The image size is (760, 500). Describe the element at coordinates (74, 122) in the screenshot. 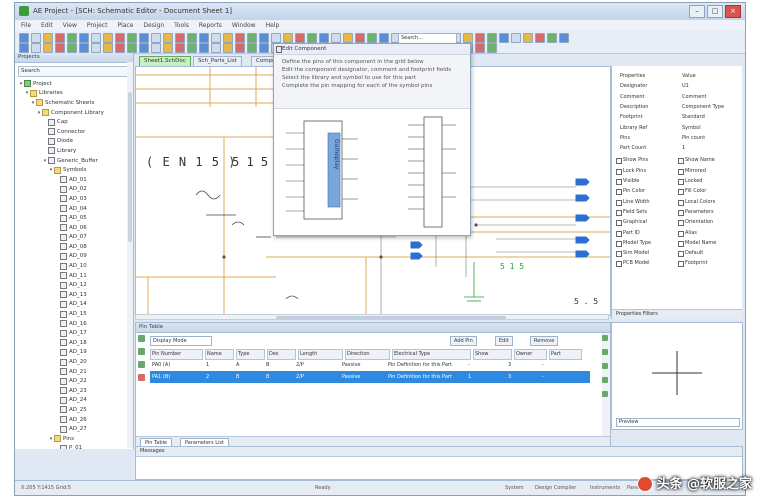

I see `tree-item: Cap` at that location.